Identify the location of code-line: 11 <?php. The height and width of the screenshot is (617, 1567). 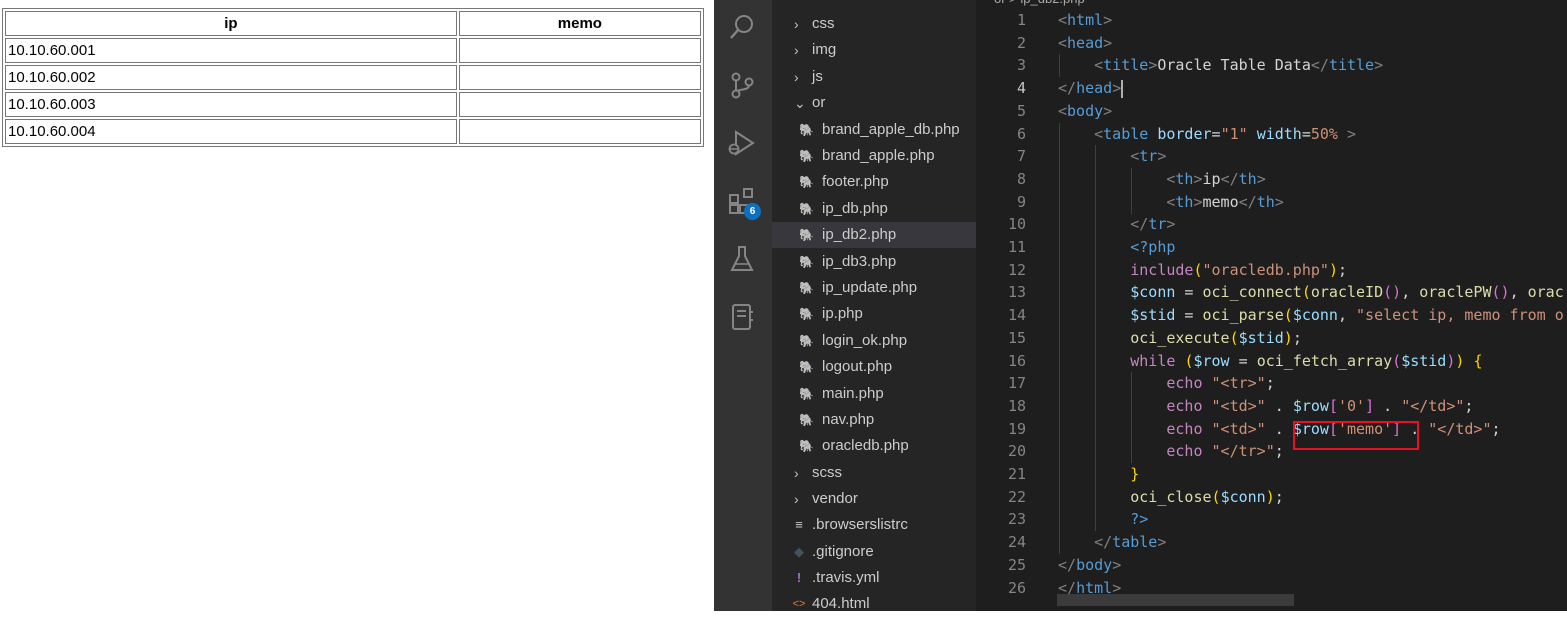
(1271, 247).